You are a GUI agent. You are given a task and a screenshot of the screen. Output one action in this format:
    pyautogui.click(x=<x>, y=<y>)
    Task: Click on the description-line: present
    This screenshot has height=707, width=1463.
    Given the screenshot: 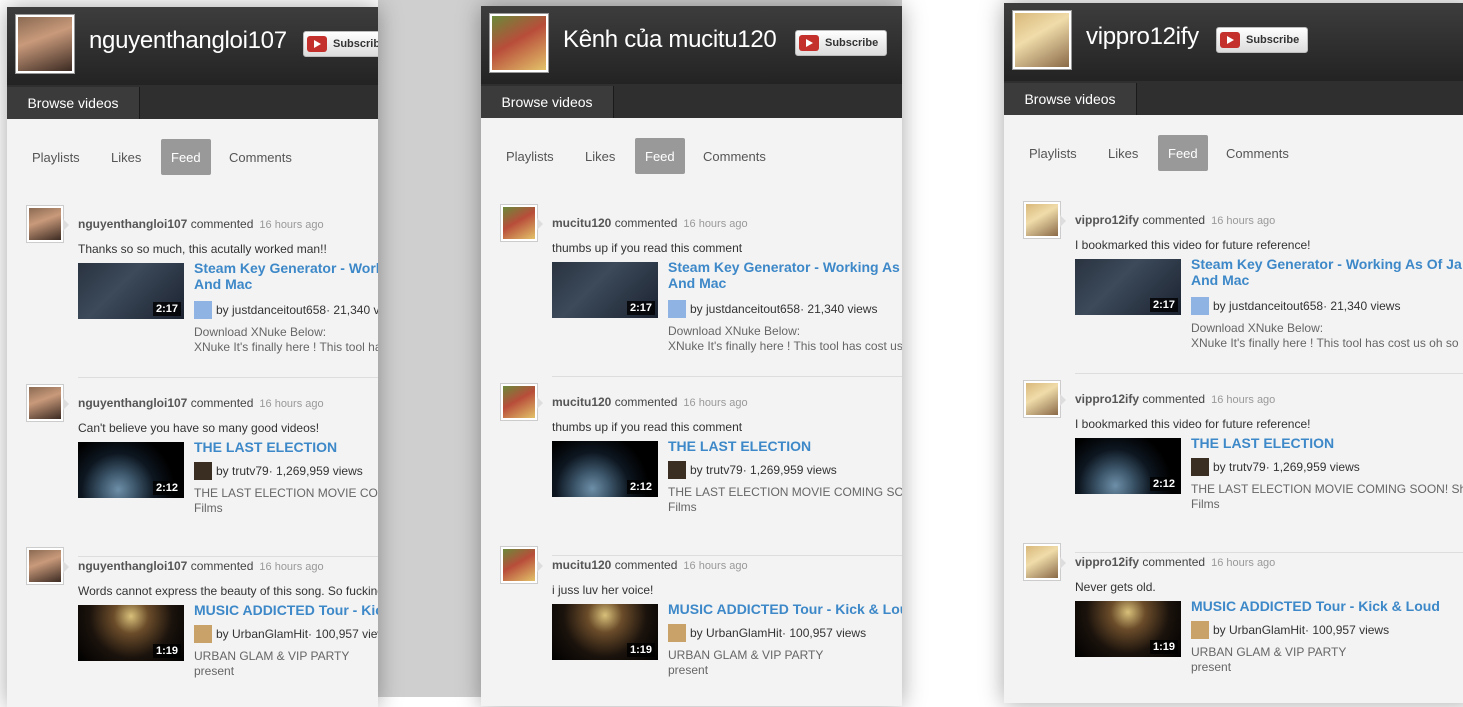 What is the action you would take?
    pyautogui.click(x=1211, y=667)
    